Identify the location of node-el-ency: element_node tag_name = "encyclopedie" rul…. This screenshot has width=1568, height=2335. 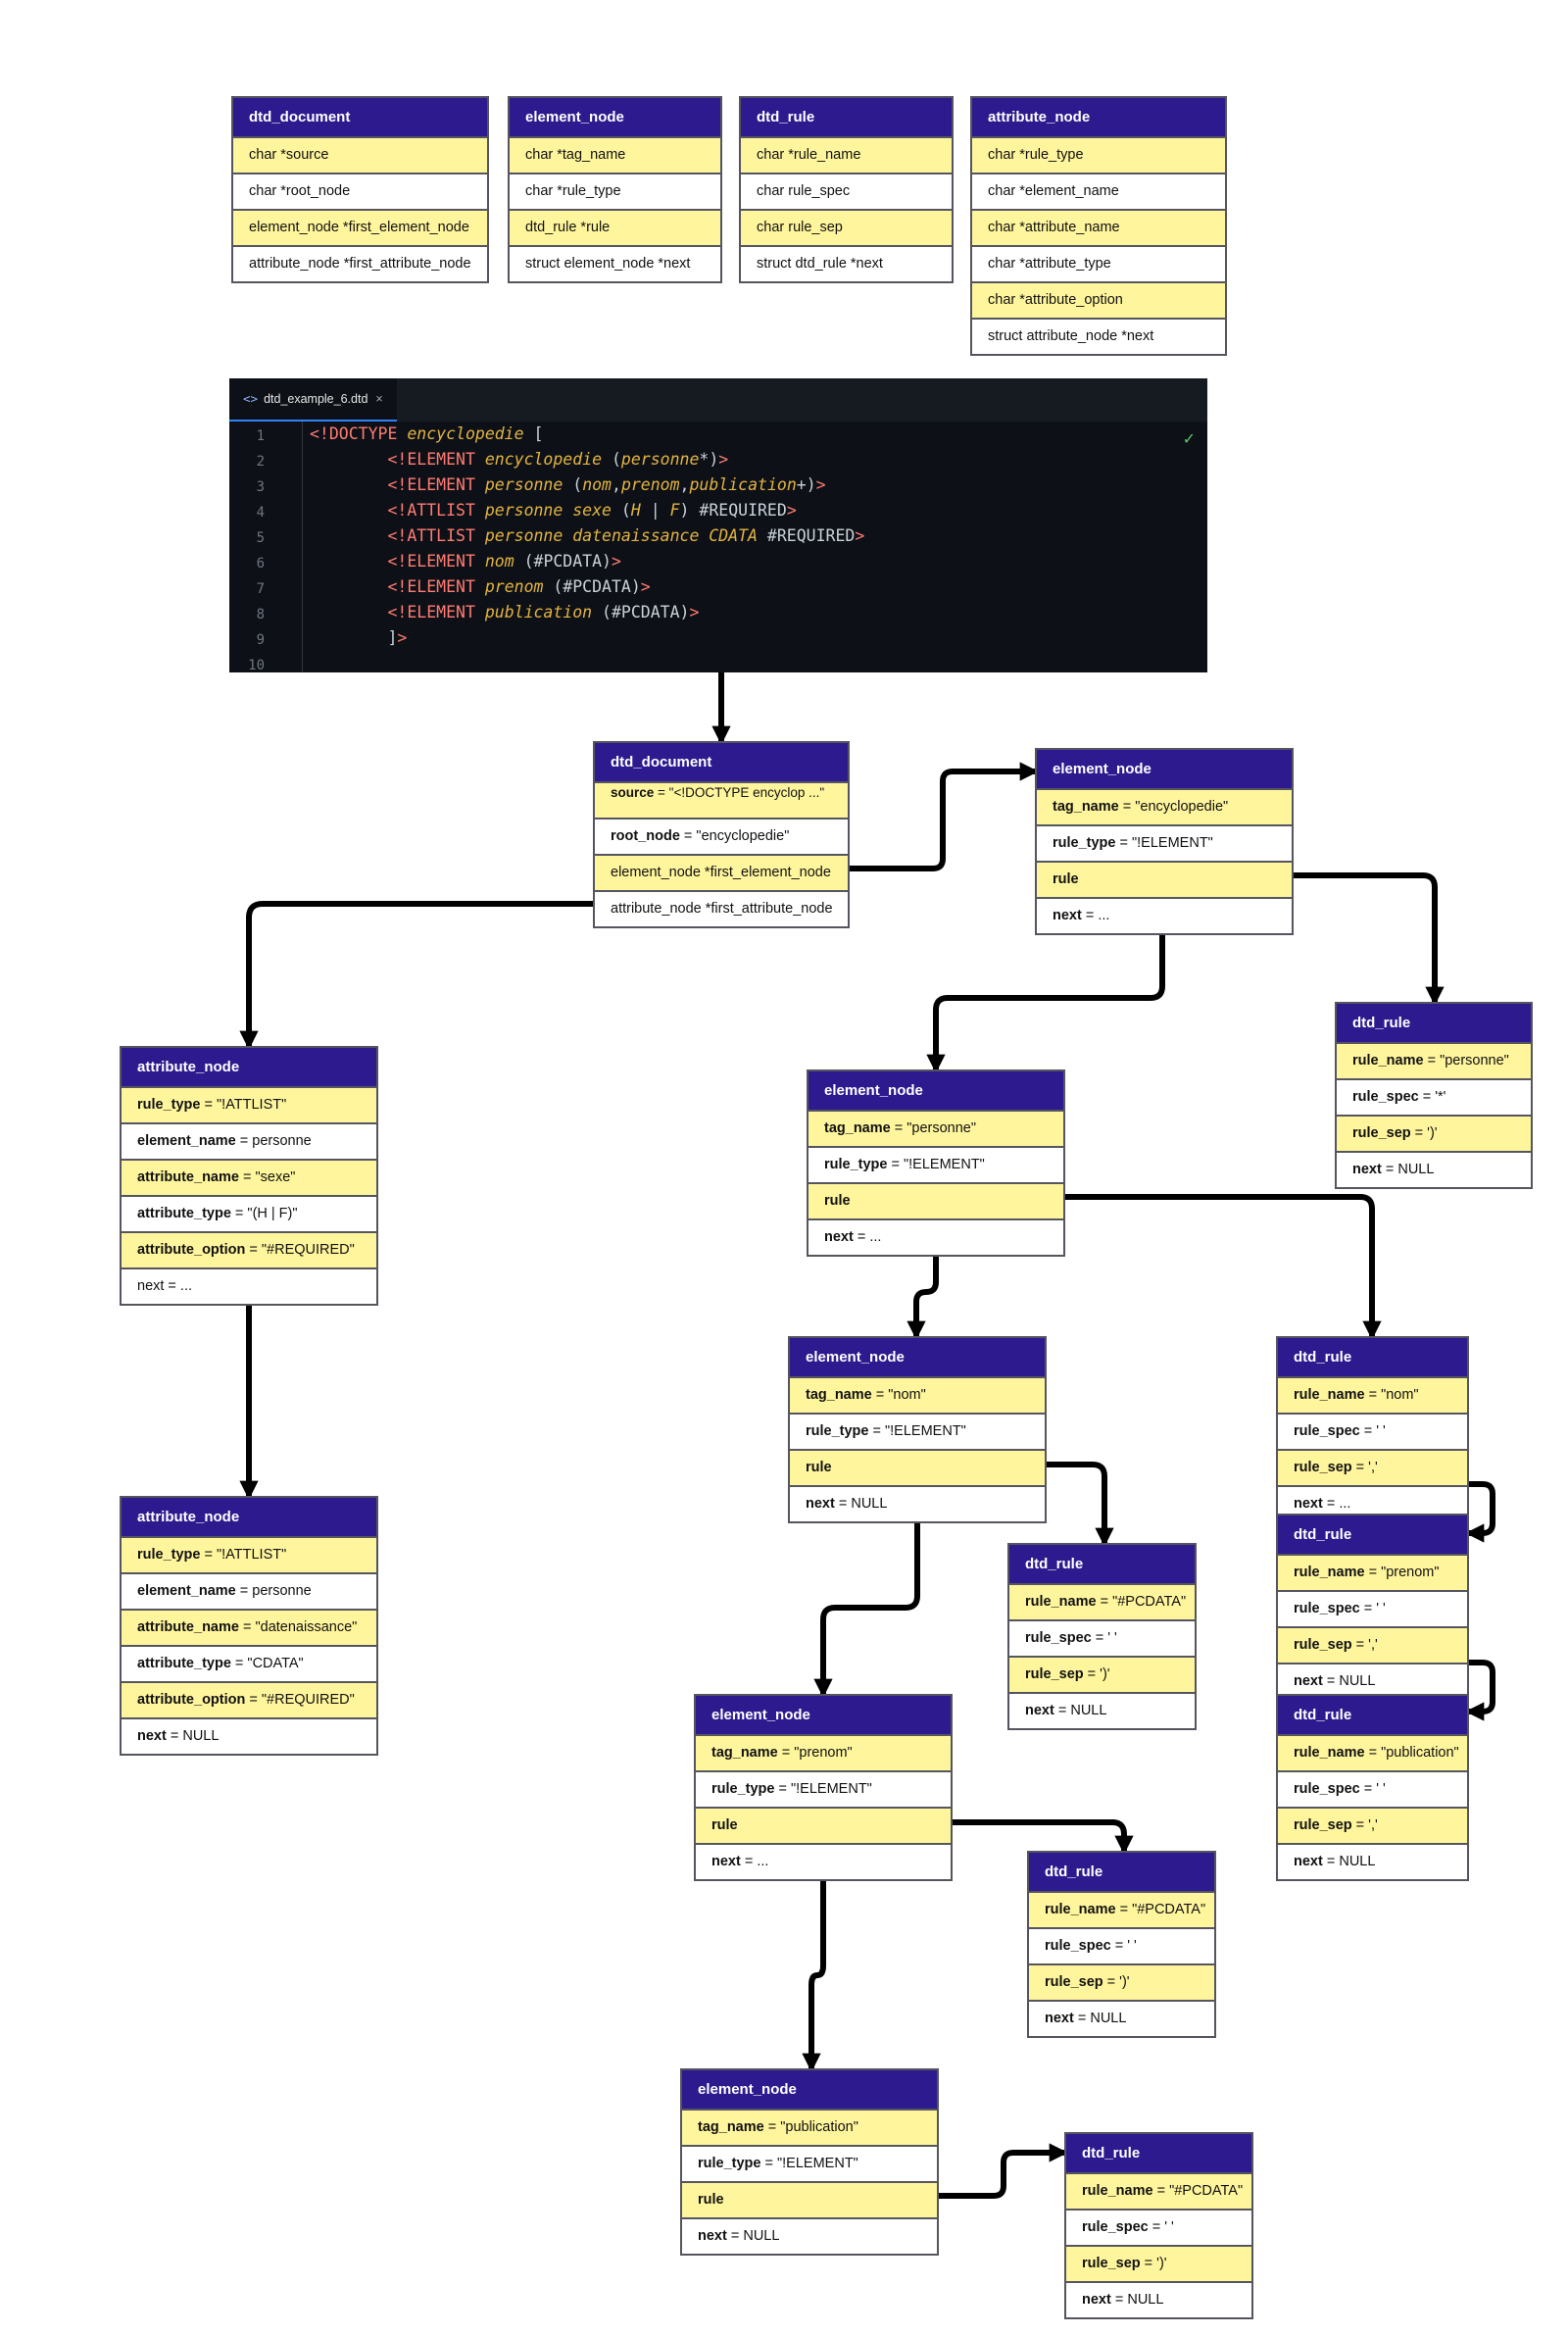
(1164, 841).